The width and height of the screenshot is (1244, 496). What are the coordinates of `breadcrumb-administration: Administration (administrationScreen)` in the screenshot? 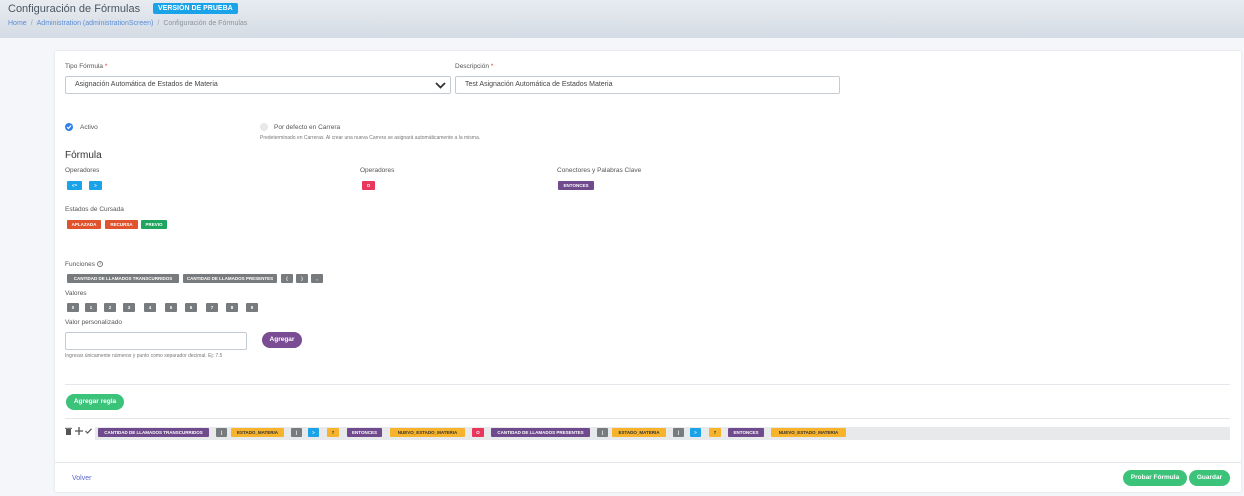 It's located at (95, 23).